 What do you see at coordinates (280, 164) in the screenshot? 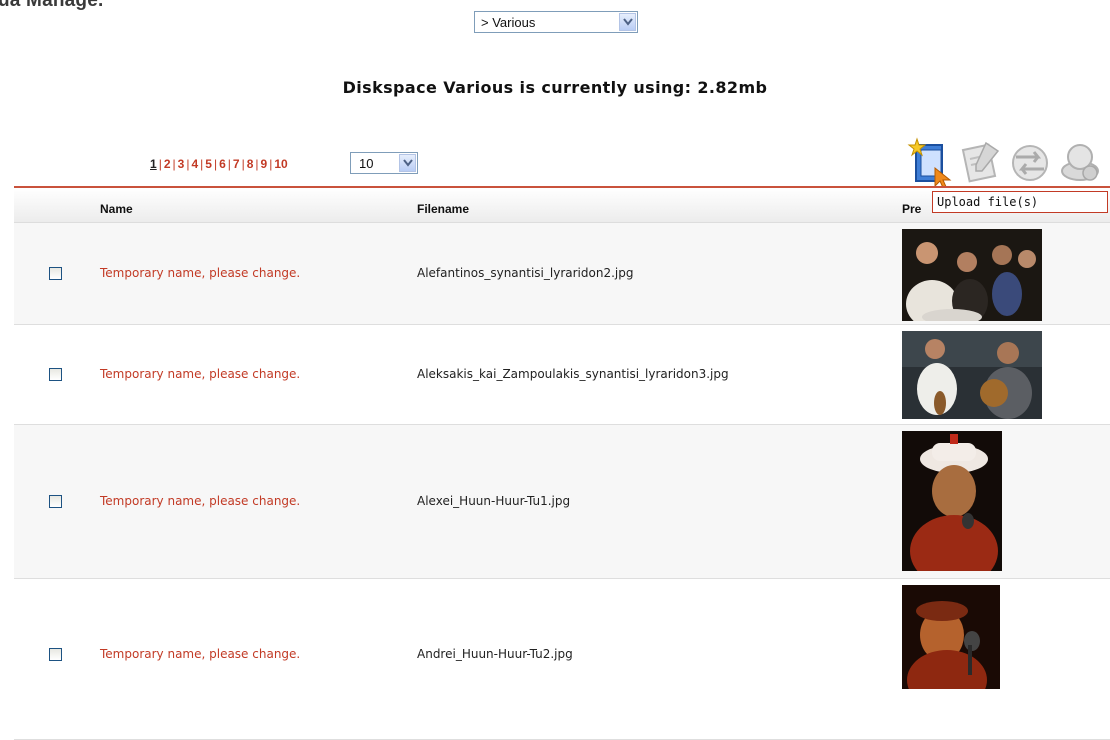
I see `page-link: 10` at bounding box center [280, 164].